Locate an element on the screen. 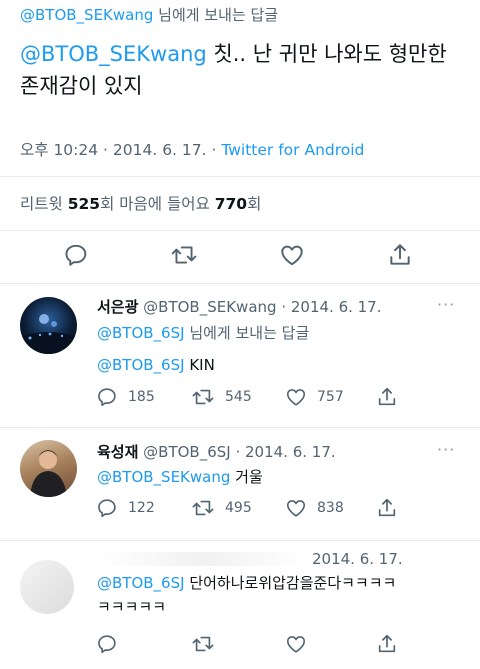 The width and height of the screenshot is (480, 669). tweet-text: 거울 is located at coordinates (246, 477).